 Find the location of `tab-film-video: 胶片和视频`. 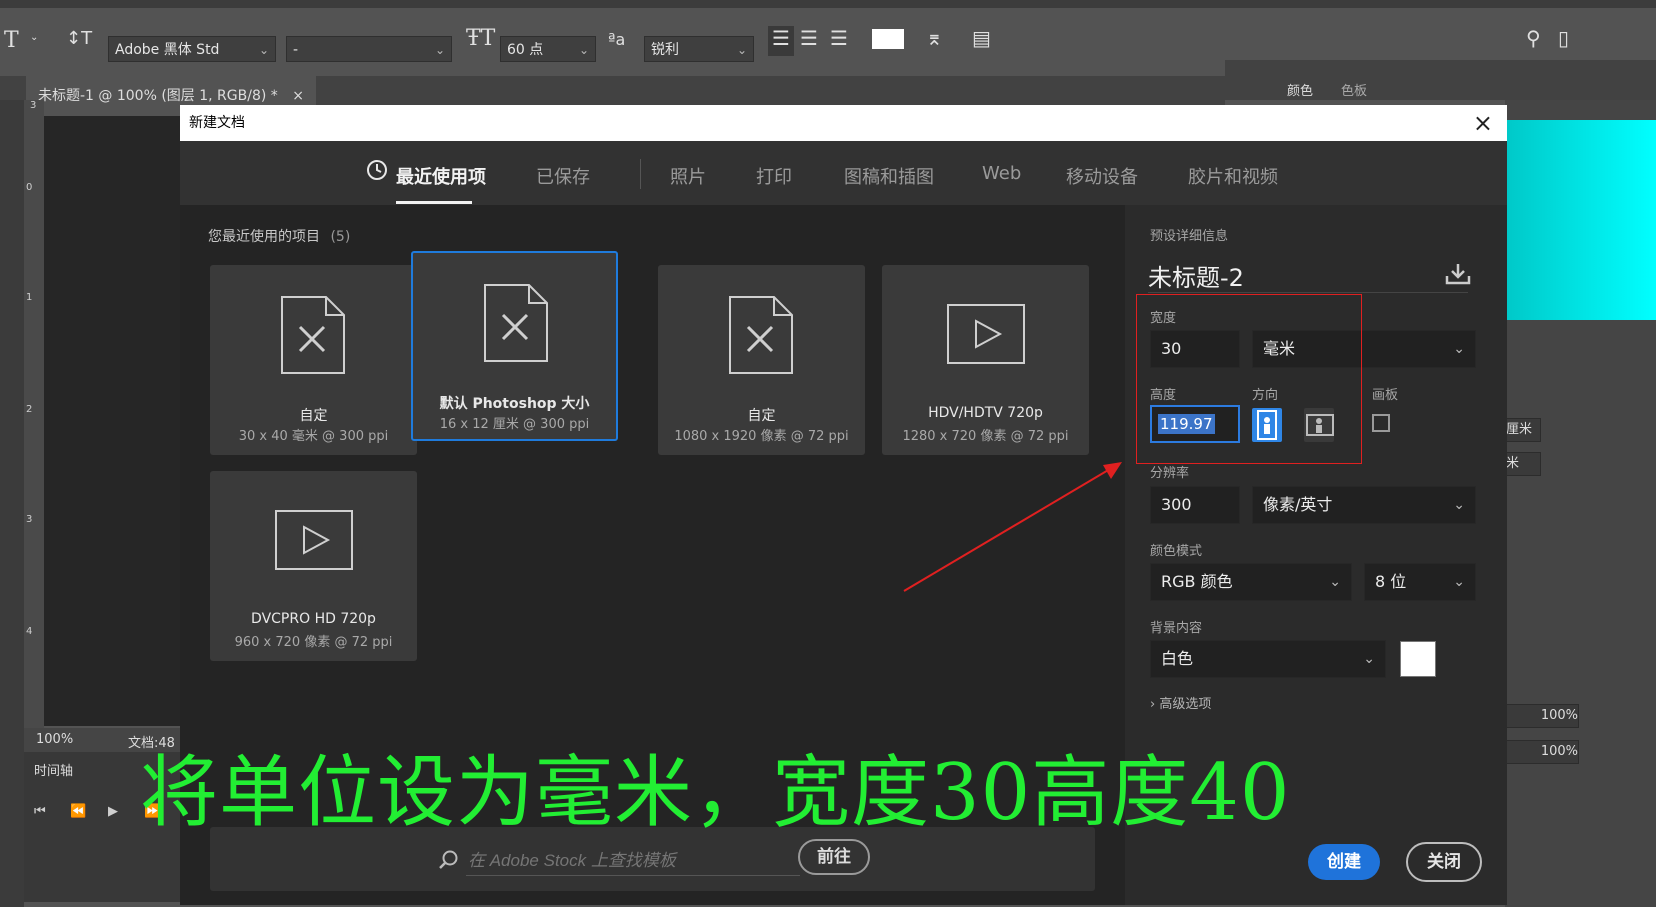

tab-film-video: 胶片和视频 is located at coordinates (1233, 176).